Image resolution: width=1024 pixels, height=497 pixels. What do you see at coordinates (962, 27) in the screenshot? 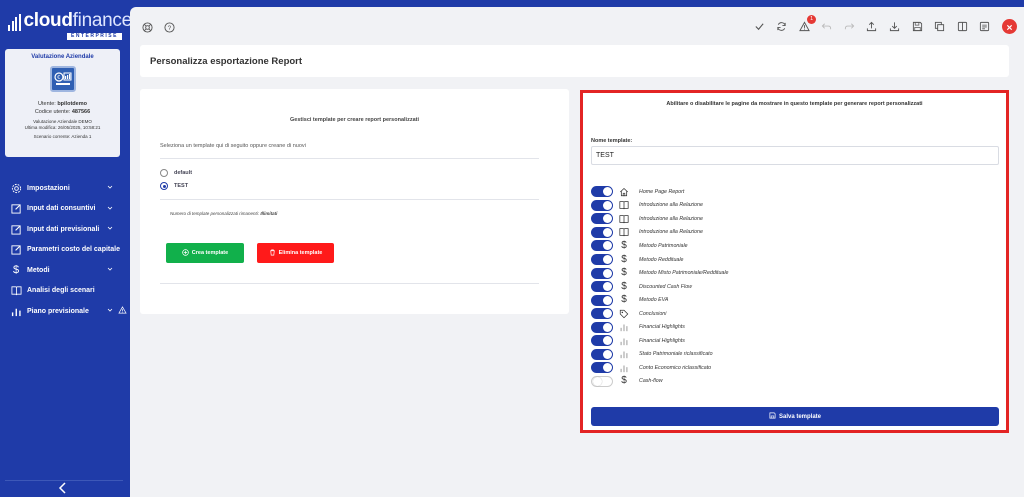
I see `split-view-icon` at bounding box center [962, 27].